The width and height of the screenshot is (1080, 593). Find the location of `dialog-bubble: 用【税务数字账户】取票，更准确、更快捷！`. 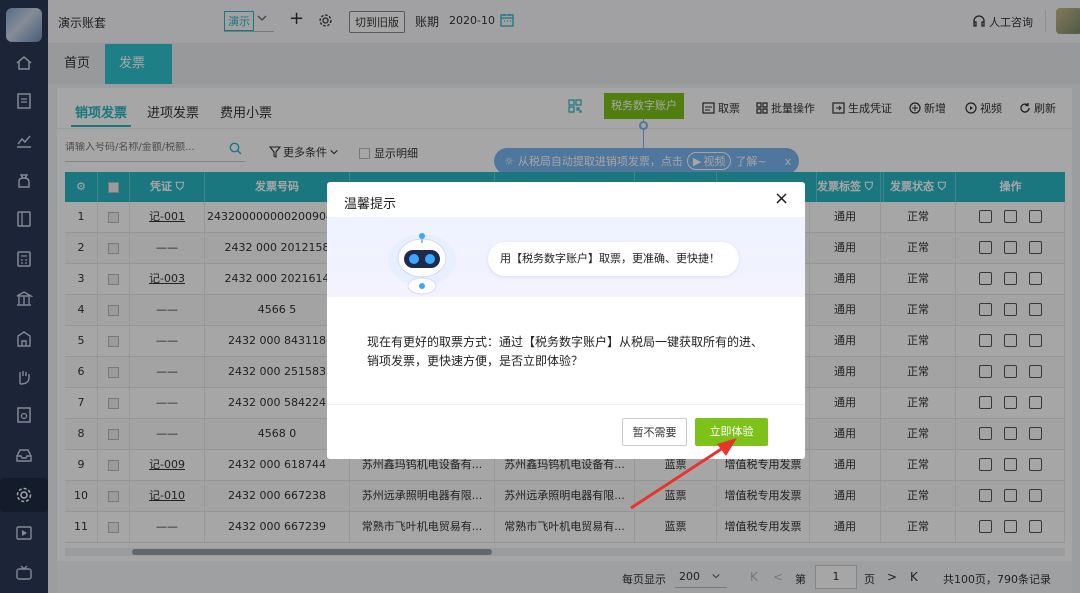

dialog-bubble: 用【税务数字账户】取票，更准确、更快捷！ is located at coordinates (613, 259).